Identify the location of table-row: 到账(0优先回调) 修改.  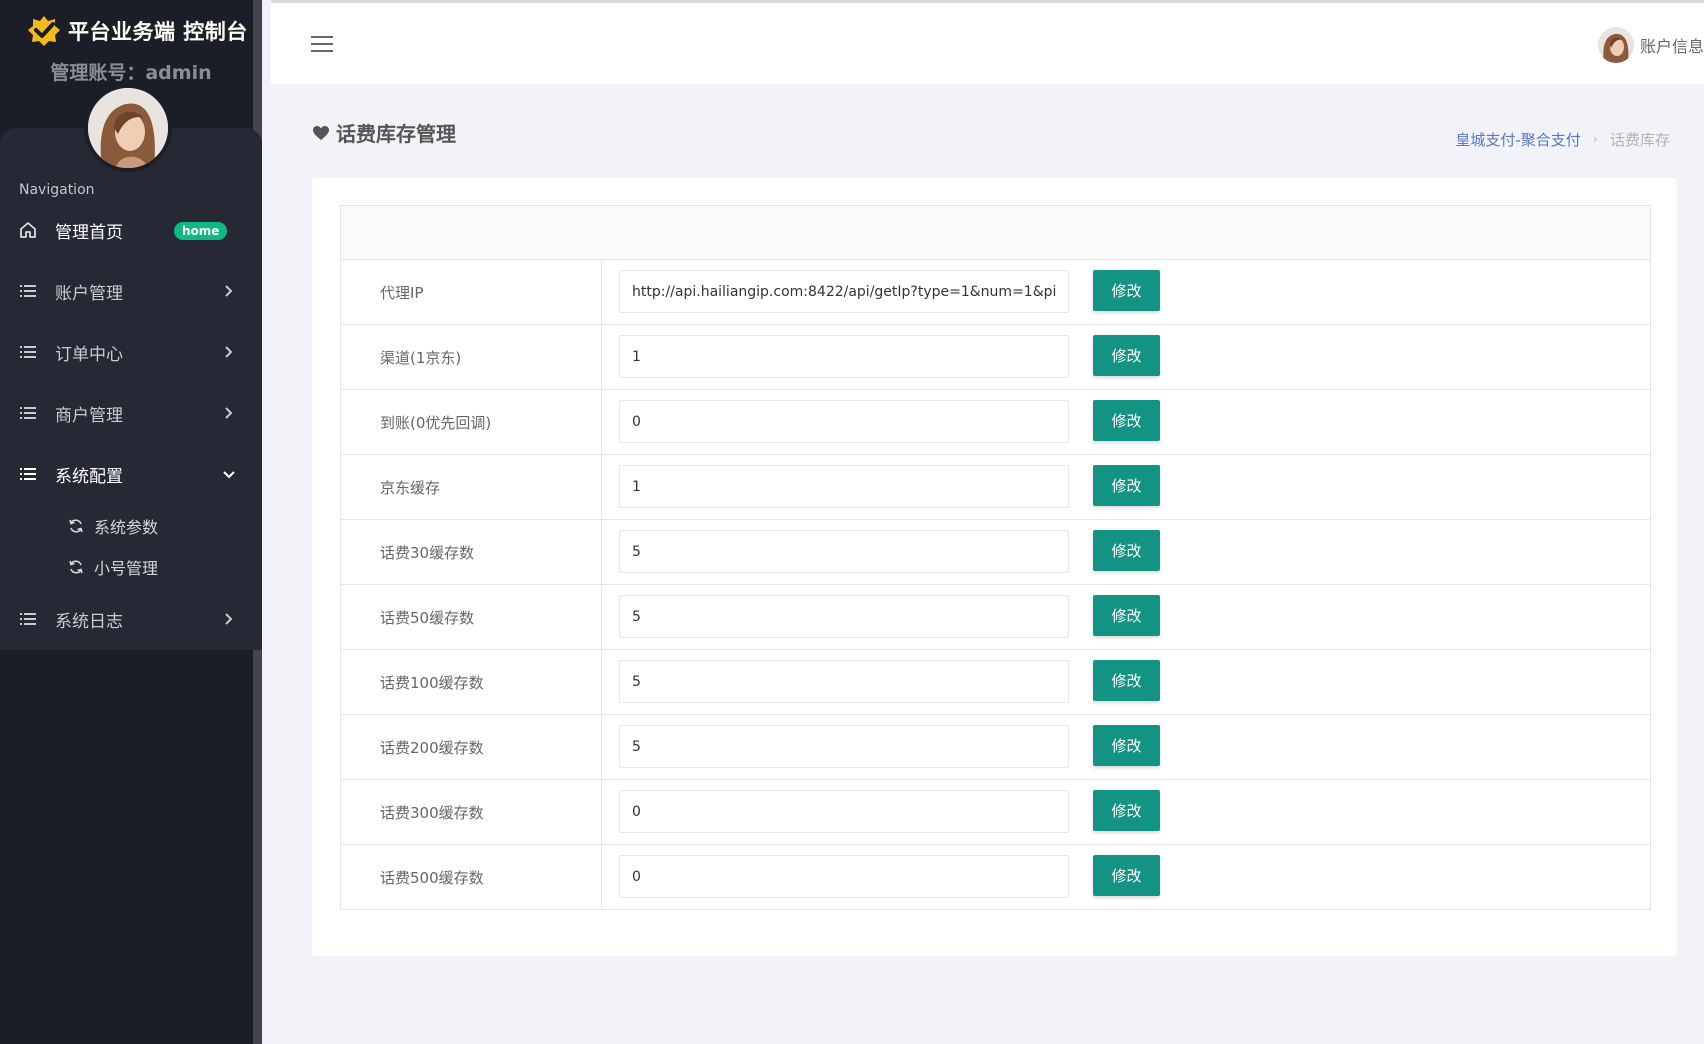
(995, 422).